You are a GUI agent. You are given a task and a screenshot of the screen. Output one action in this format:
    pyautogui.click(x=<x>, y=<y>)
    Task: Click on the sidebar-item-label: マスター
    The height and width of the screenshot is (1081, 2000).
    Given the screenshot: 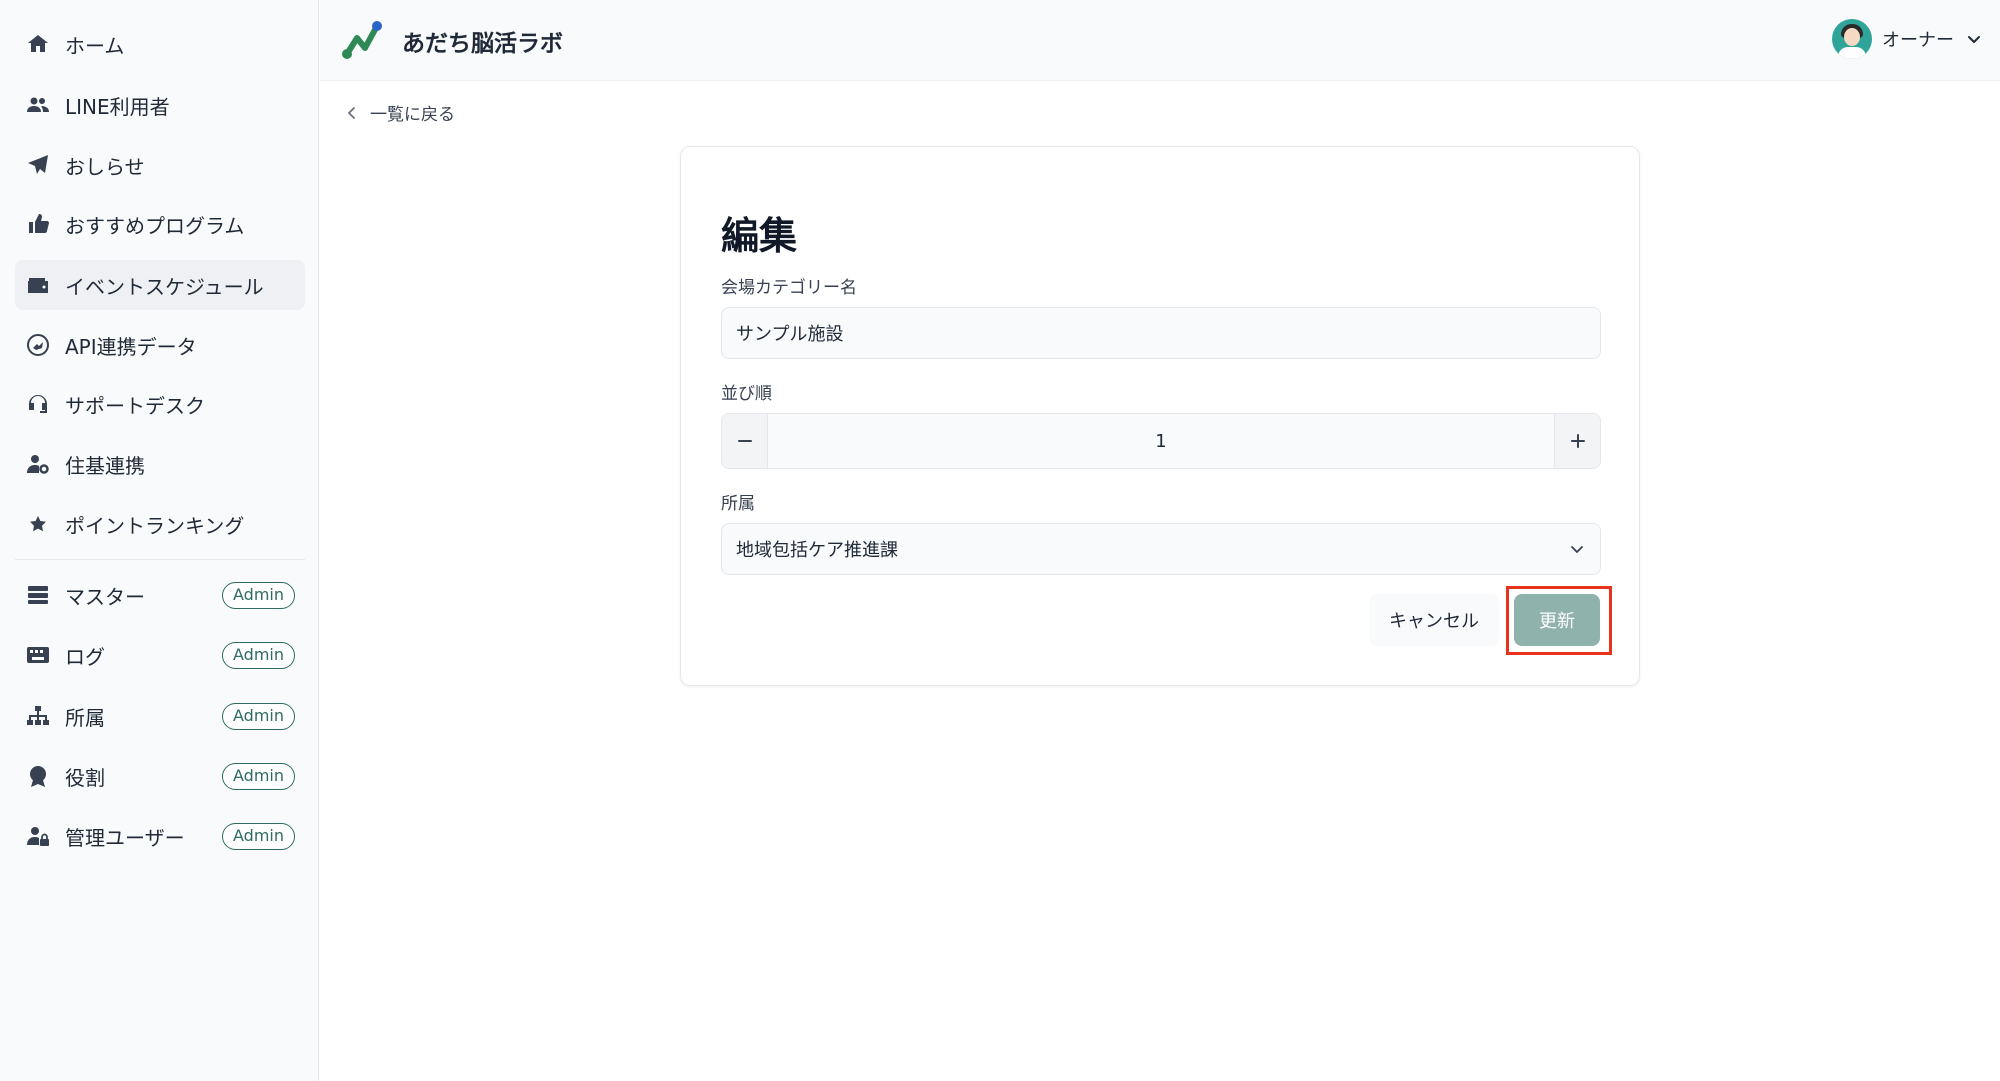 What is the action you would take?
    pyautogui.click(x=105, y=596)
    